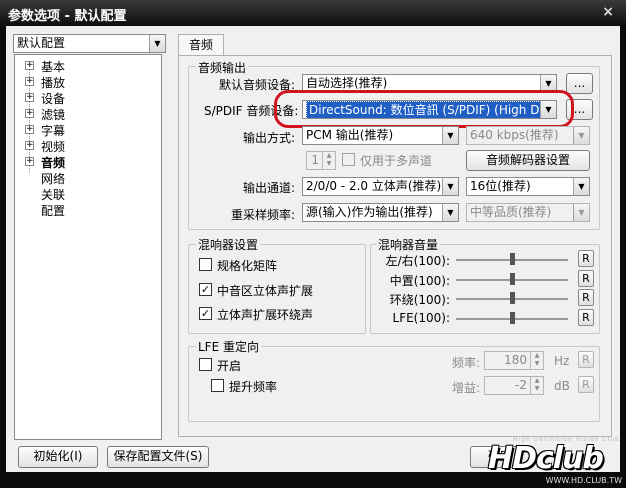 The width and height of the screenshot is (626, 488). What do you see at coordinates (58, 457) in the screenshot?
I see `initialize-button: 初始化(I)` at bounding box center [58, 457].